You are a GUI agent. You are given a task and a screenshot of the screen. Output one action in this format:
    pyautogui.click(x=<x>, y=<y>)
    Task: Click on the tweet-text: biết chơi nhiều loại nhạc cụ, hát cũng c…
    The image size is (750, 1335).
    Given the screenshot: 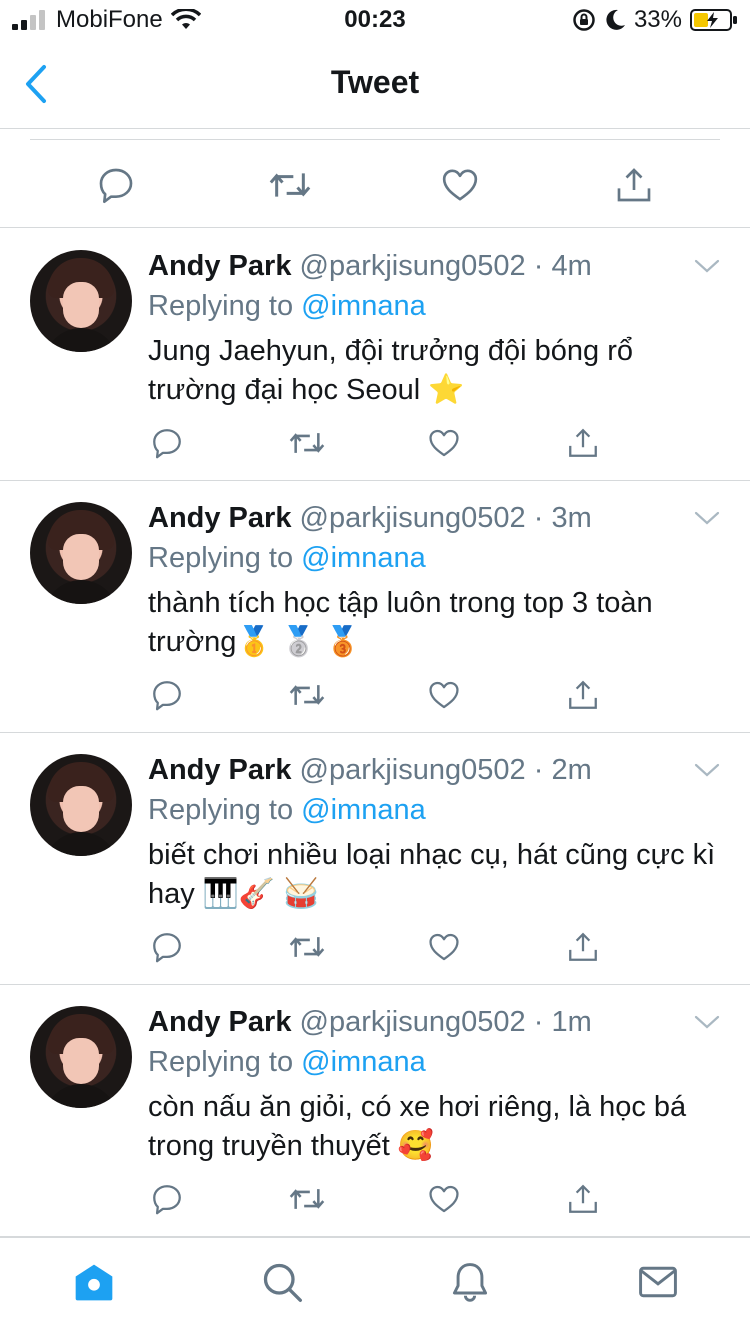 What is the action you would take?
    pyautogui.click(x=432, y=874)
    